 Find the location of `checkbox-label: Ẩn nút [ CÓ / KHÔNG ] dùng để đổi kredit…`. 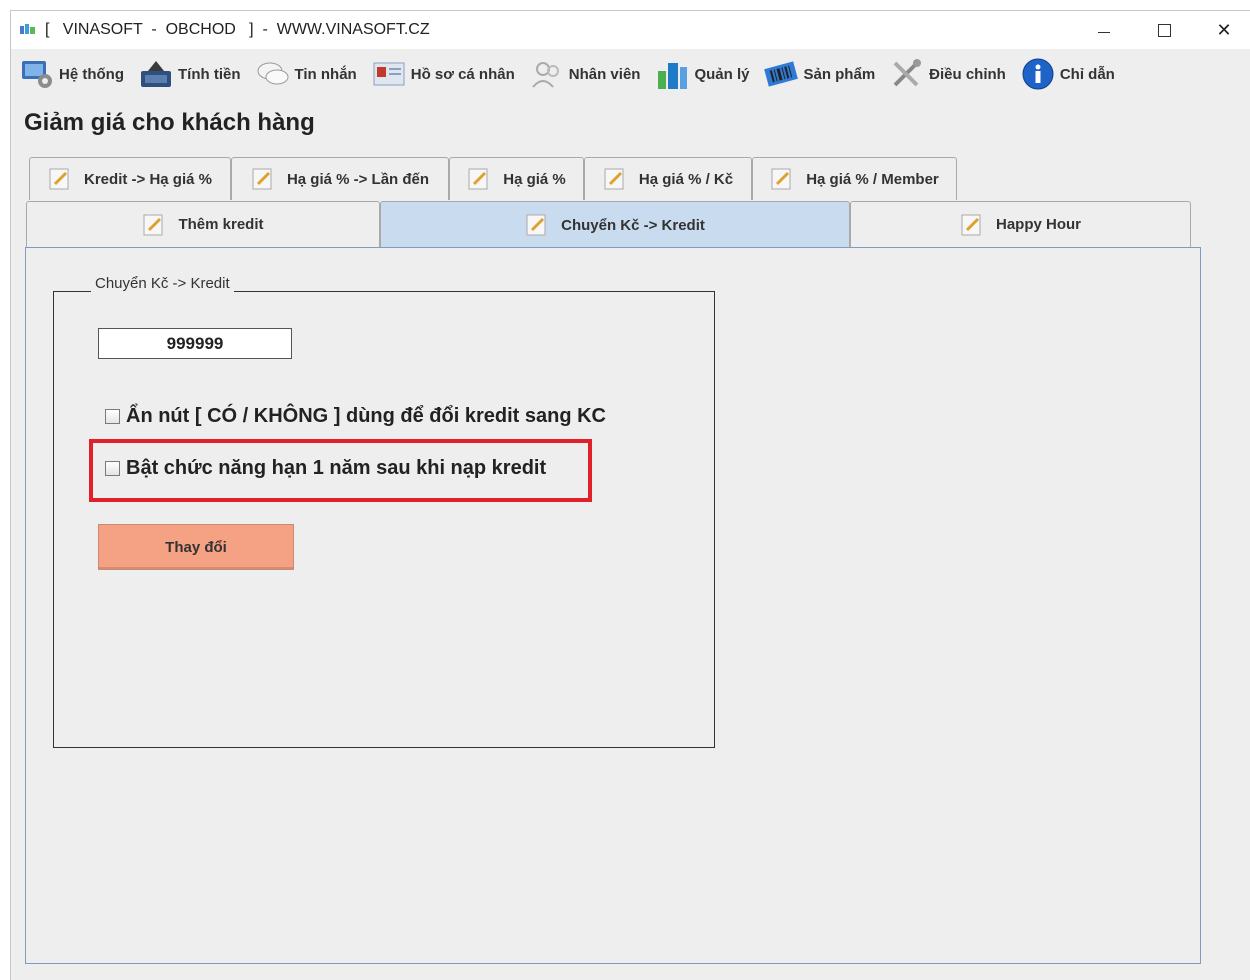

checkbox-label: Ẩn nút [ CÓ / KHÔNG ] dùng để đổi kredit… is located at coordinates (366, 416).